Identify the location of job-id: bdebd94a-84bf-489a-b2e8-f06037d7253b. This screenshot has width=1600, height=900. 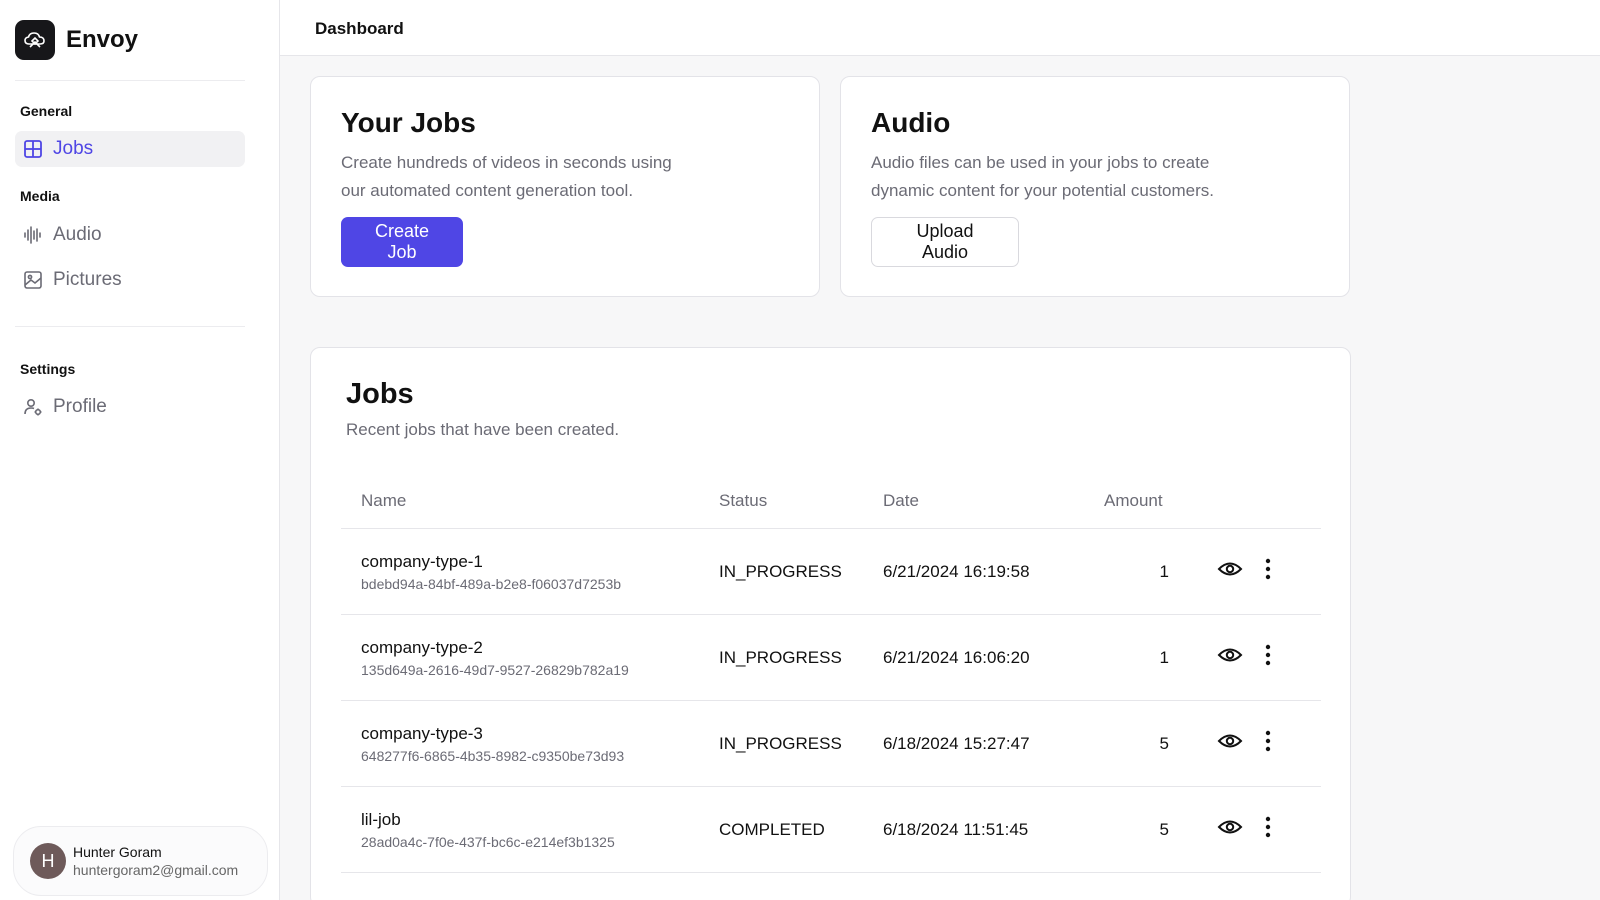
(491, 584).